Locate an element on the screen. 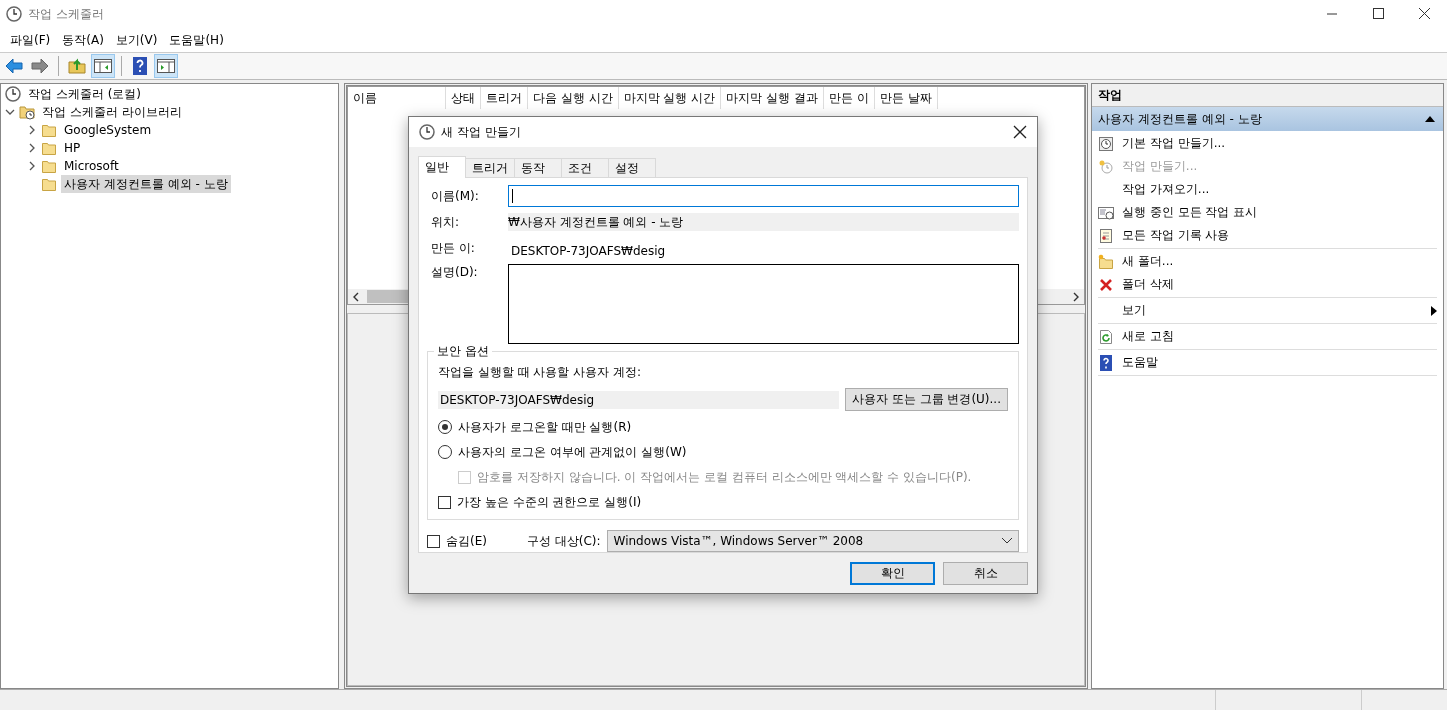 This screenshot has height=710, width=1447. list-clock-icon is located at coordinates (1106, 212).